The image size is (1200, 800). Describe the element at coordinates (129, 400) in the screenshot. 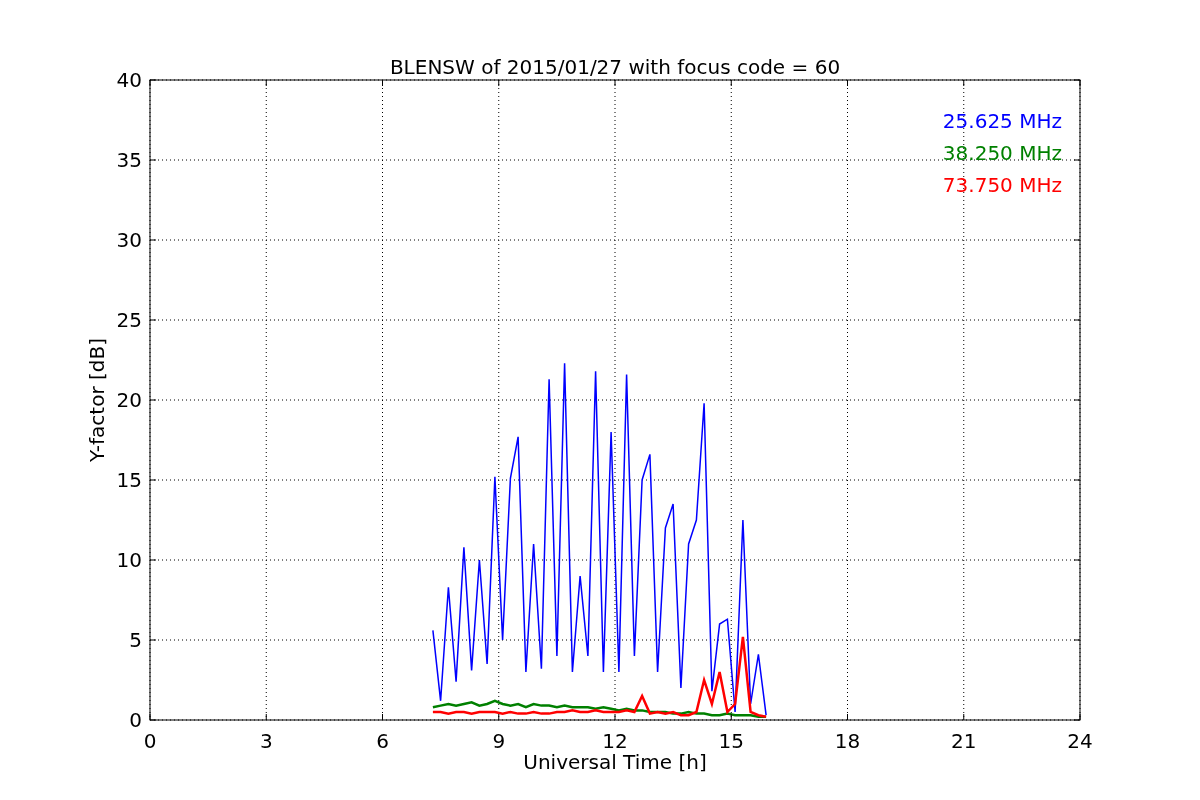

I see `y-tick-label: 20` at that location.